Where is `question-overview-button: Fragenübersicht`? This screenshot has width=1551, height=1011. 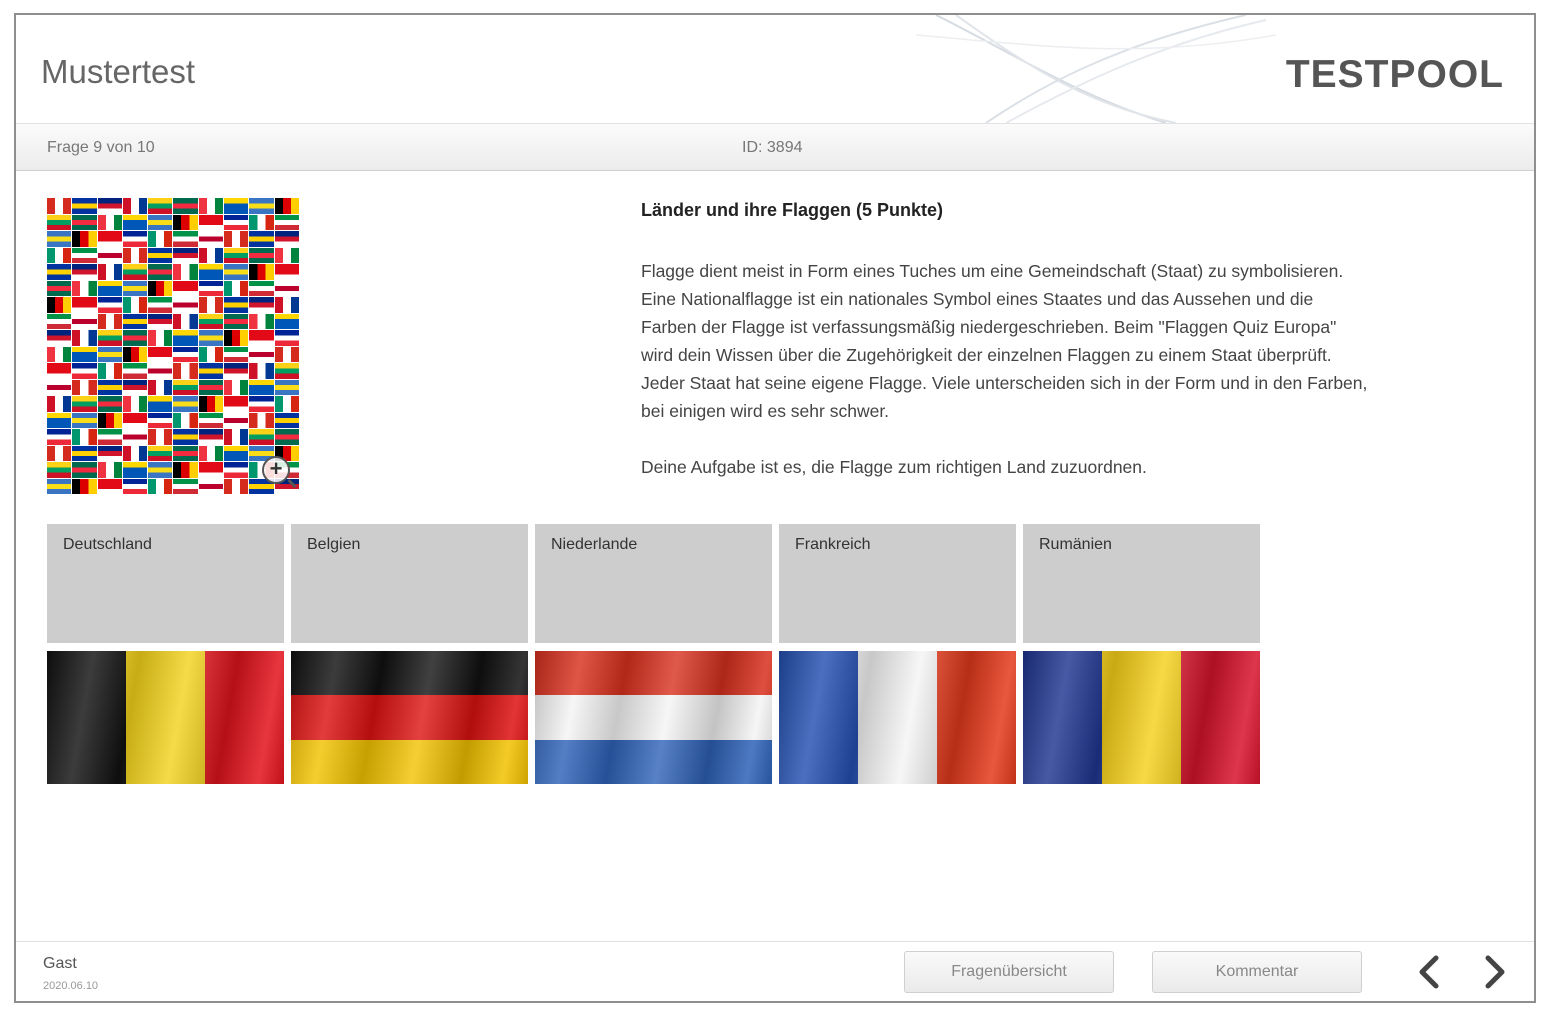
question-overview-button: Fragenübersicht is located at coordinates (1009, 972).